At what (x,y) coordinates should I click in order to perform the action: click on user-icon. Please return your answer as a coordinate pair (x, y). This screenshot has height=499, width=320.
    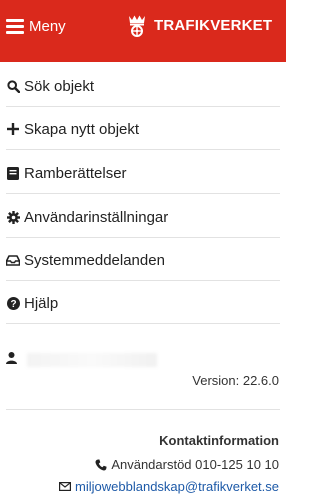
    Looking at the image, I should click on (11, 360).